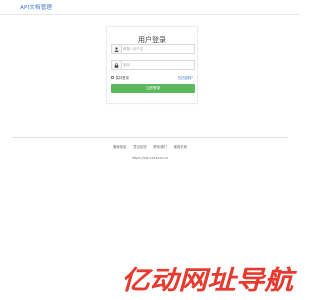  What do you see at coordinates (117, 65) in the screenshot?
I see `lock-icon` at bounding box center [117, 65].